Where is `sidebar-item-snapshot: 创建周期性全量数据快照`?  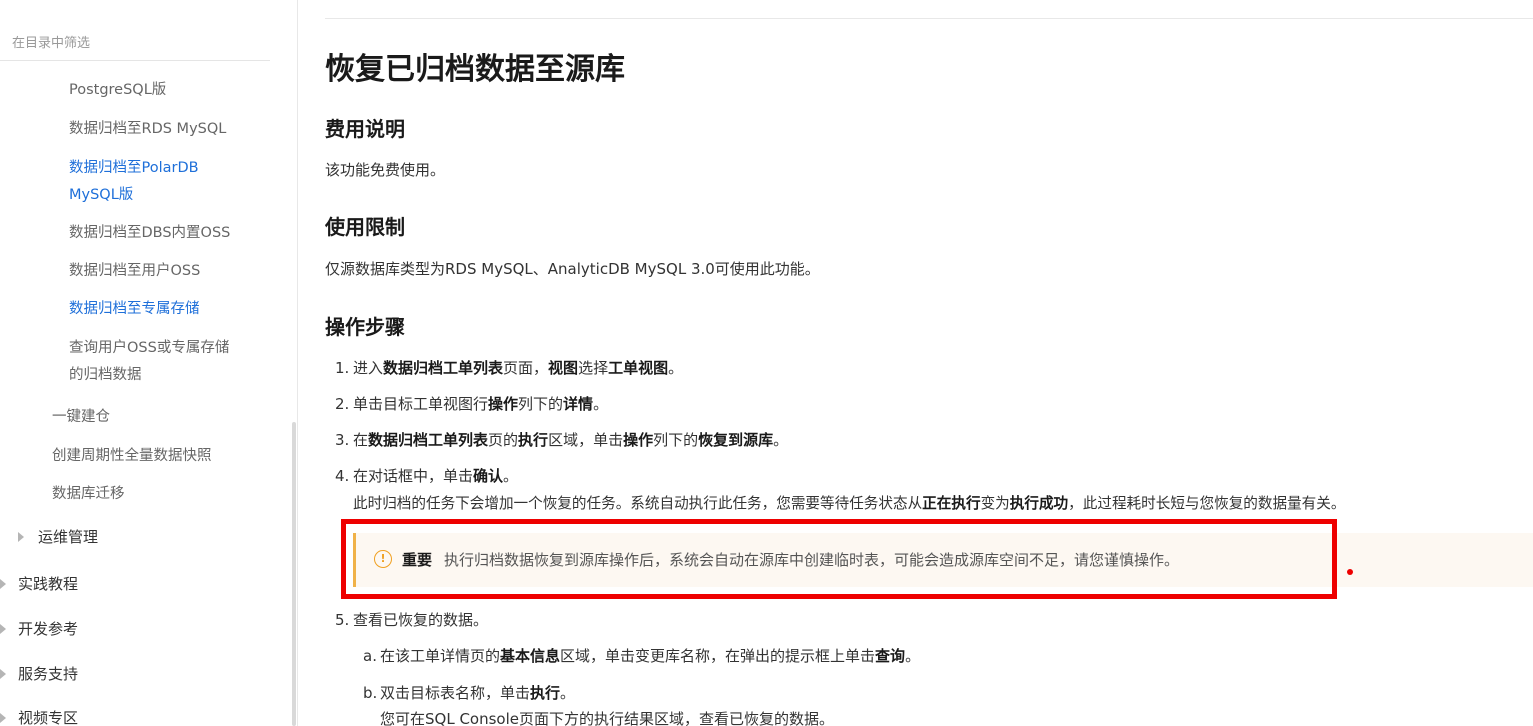
sidebar-item-snapshot: 创建周期性全量数据快照 is located at coordinates (132, 456).